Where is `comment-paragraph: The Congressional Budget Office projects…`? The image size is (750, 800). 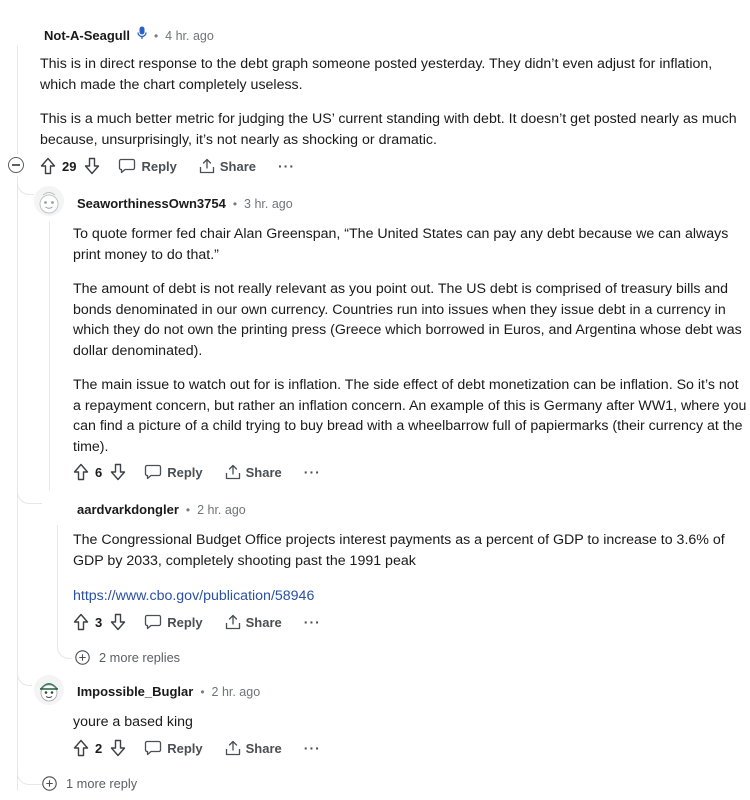
comment-paragraph: The Congressional Budget Office projects… is located at coordinates (399, 550).